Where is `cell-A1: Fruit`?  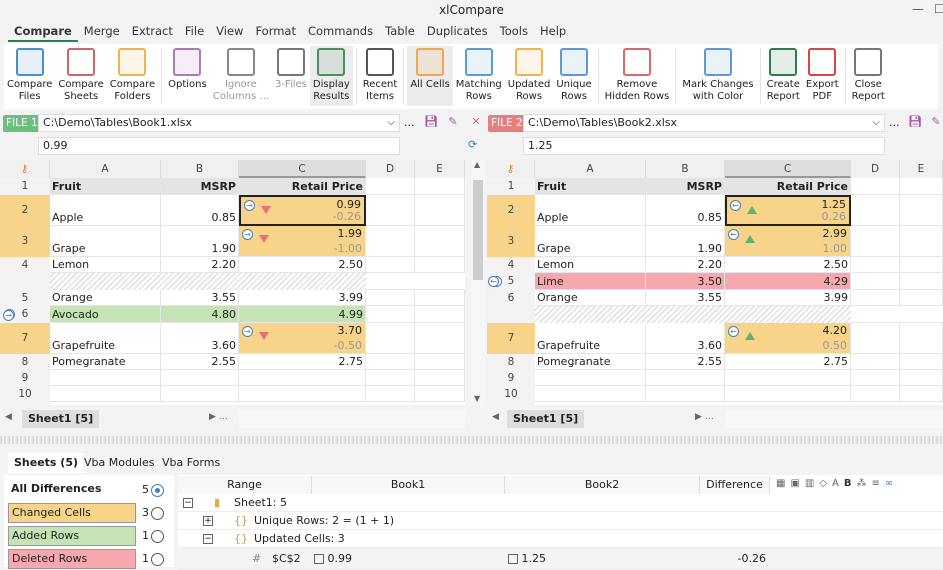
cell-A1: Fruit is located at coordinates (590, 186).